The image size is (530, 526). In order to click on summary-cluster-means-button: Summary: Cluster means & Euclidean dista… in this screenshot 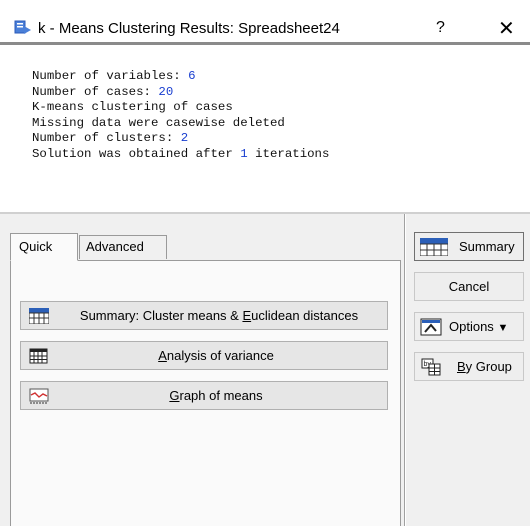, I will do `click(204, 315)`.